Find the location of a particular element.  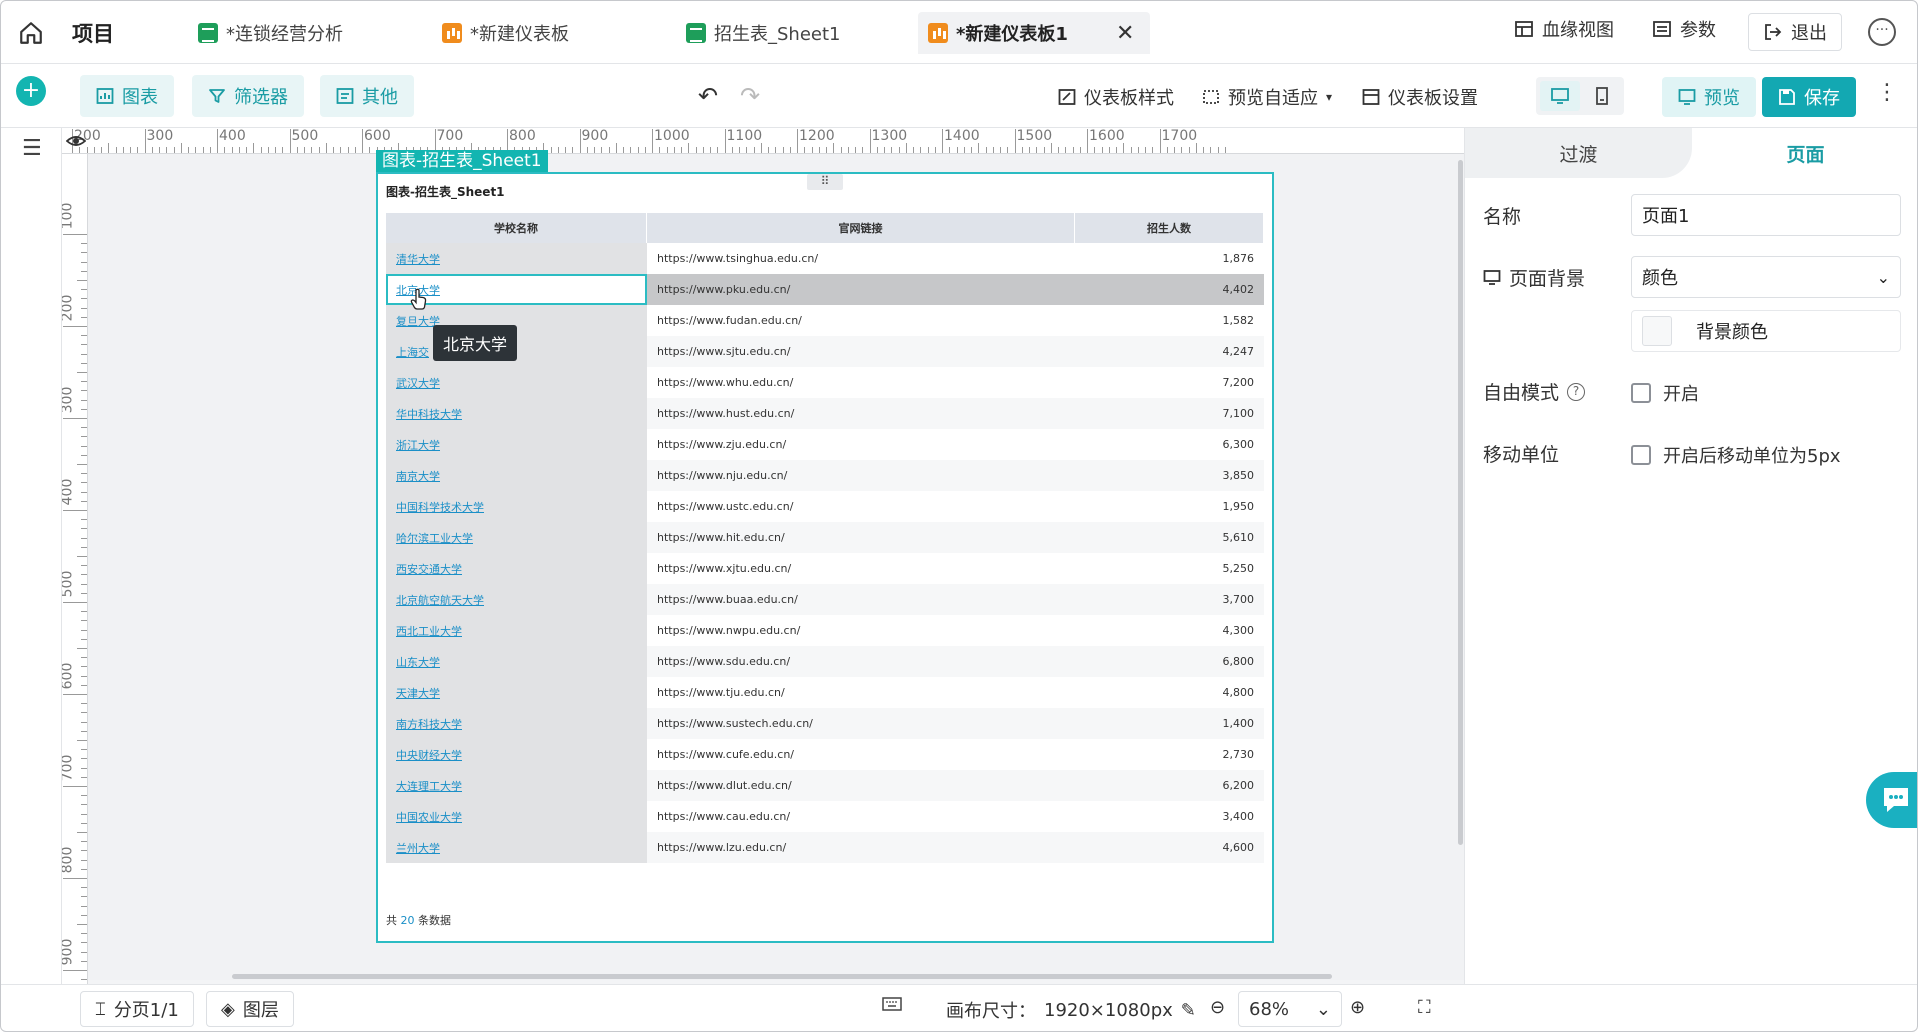

school-name-cell: 中央财经大学 is located at coordinates (516, 754).